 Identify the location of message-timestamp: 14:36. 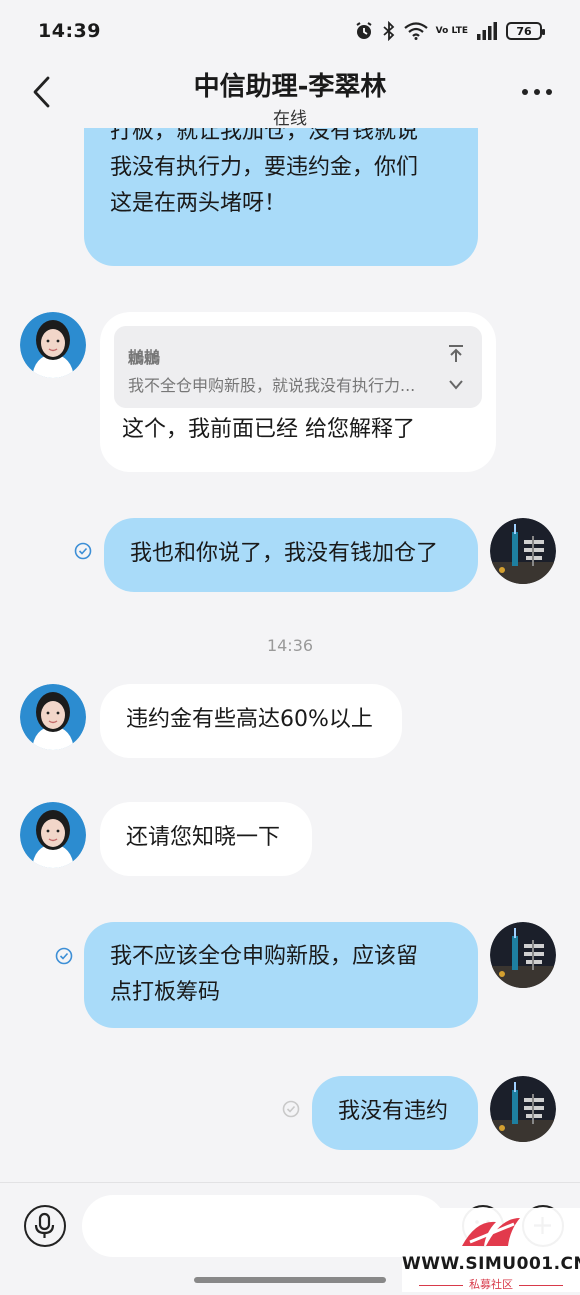
(290, 645).